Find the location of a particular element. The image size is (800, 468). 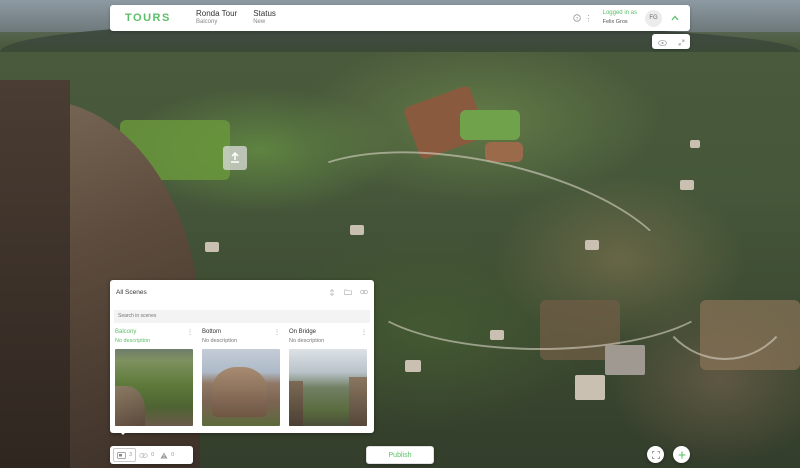

panel-pointer is located at coordinates (123, 432).